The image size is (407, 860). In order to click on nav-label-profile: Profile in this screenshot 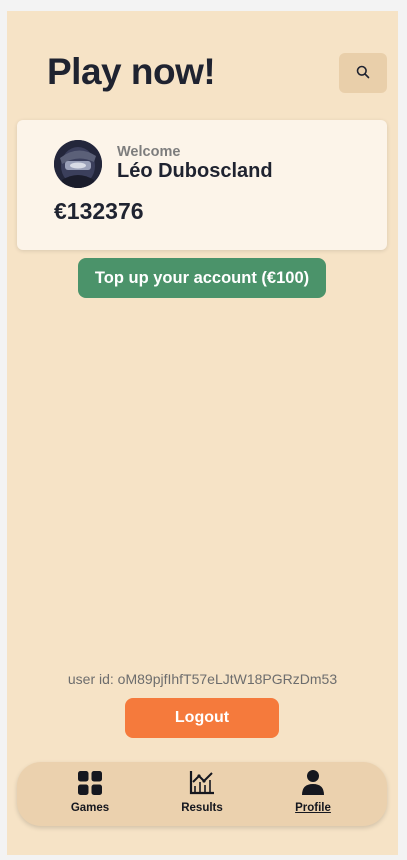, I will do `click(313, 808)`.